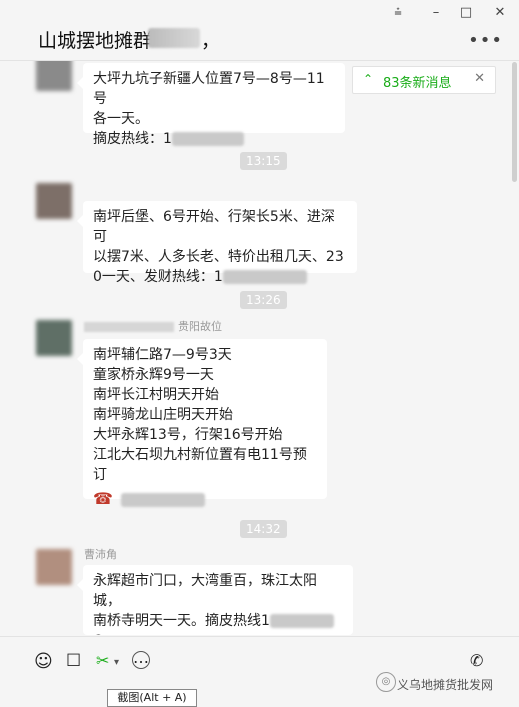 This screenshot has width=519, height=707. Describe the element at coordinates (259, 30) in the screenshot. I see `title-bar: 山城摆地摊群 ， ⩮ – □ ✕ •••` at that location.